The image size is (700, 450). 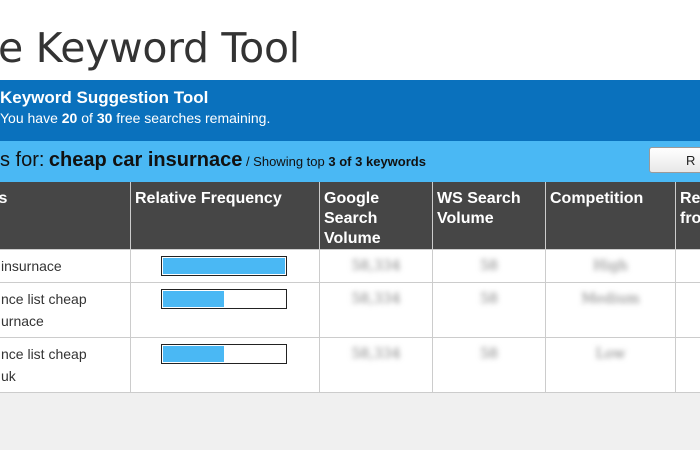 I want to click on showing-keywords-label: keywords, so click(x=395, y=161).